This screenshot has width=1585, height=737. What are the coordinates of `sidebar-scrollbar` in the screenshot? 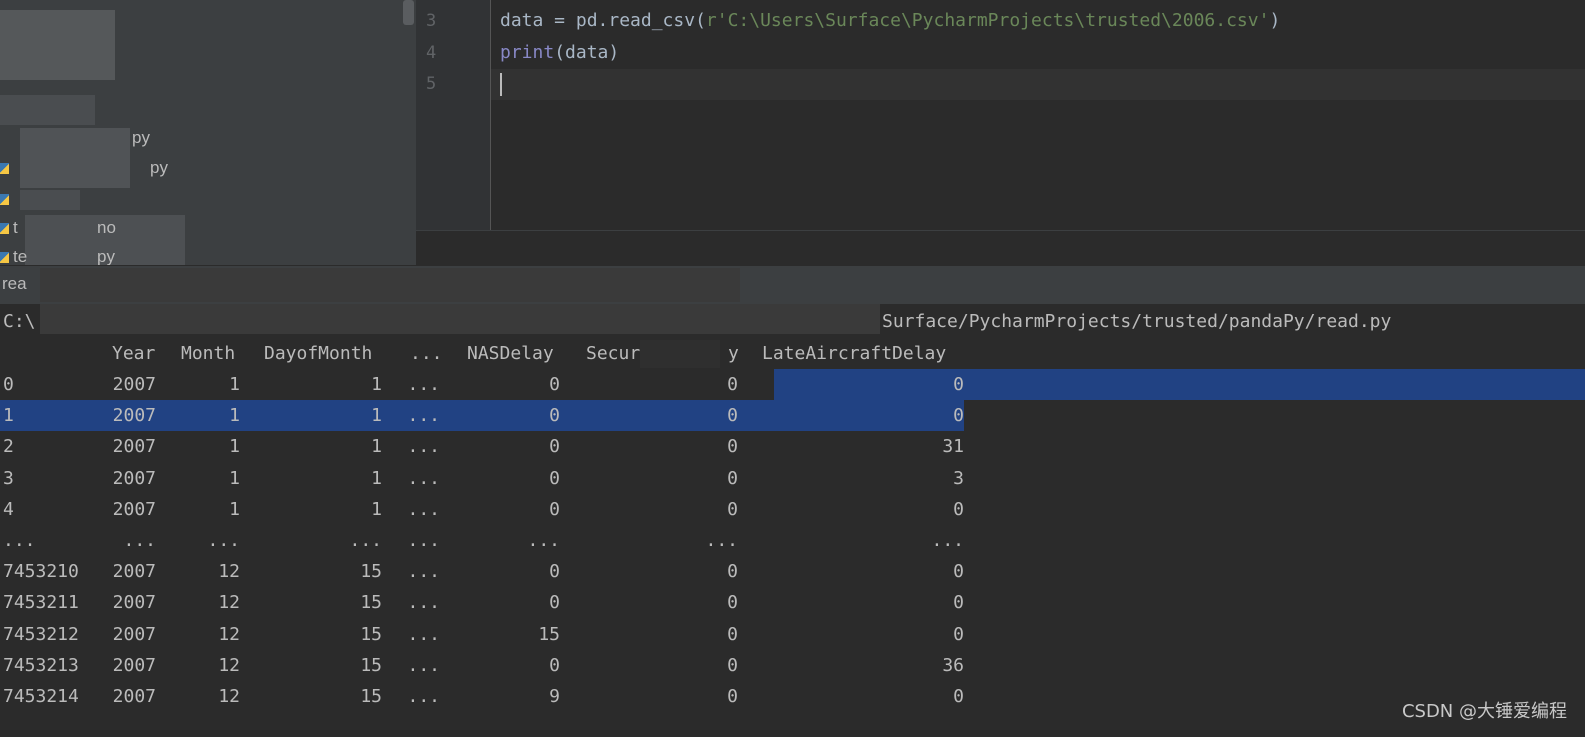 It's located at (408, 12).